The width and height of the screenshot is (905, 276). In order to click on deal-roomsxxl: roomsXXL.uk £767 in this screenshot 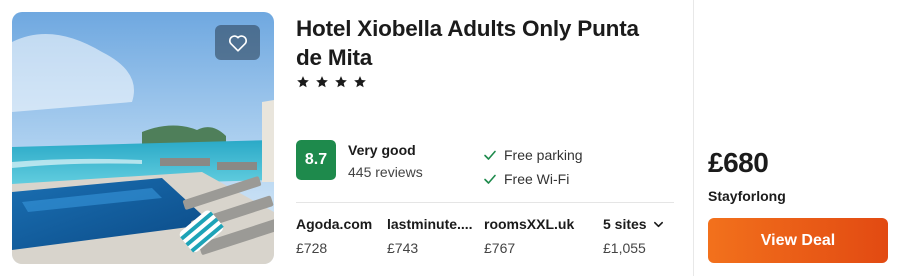, I will do `click(529, 236)`.